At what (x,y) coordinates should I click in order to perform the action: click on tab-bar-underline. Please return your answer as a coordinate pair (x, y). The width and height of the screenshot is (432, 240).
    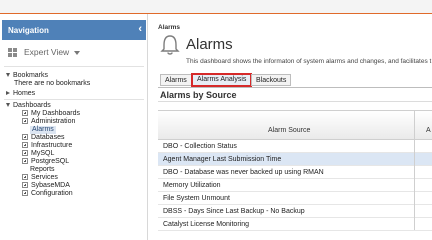
    Looking at the image, I should click on (295, 87).